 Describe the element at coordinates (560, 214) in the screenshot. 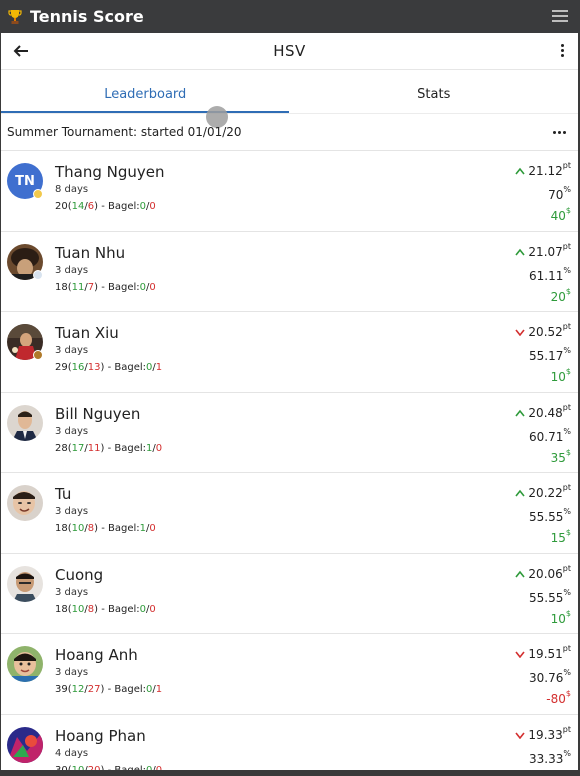

I see `player-money: 40$` at that location.